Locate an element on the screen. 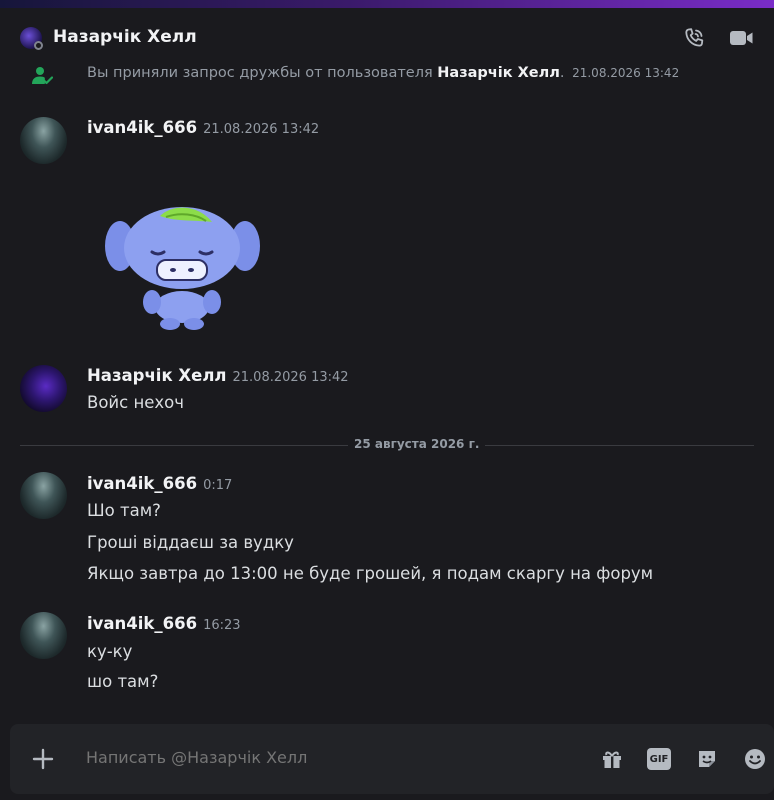 The image size is (774, 800). system-message-suffix: . is located at coordinates (562, 73).